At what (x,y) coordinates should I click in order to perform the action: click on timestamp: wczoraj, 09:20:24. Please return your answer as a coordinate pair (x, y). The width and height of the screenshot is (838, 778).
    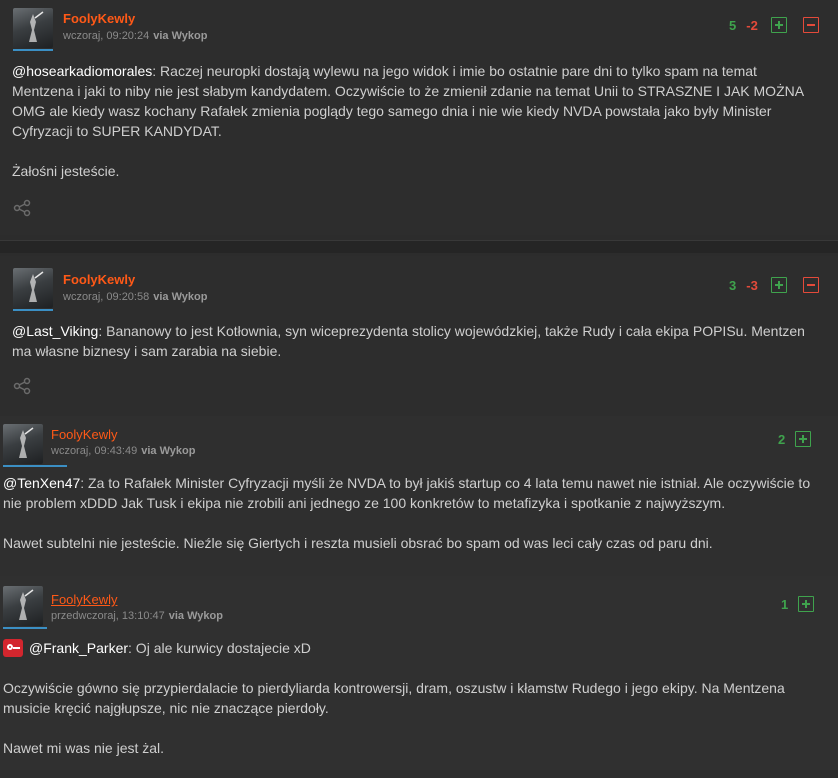
    Looking at the image, I should click on (106, 36).